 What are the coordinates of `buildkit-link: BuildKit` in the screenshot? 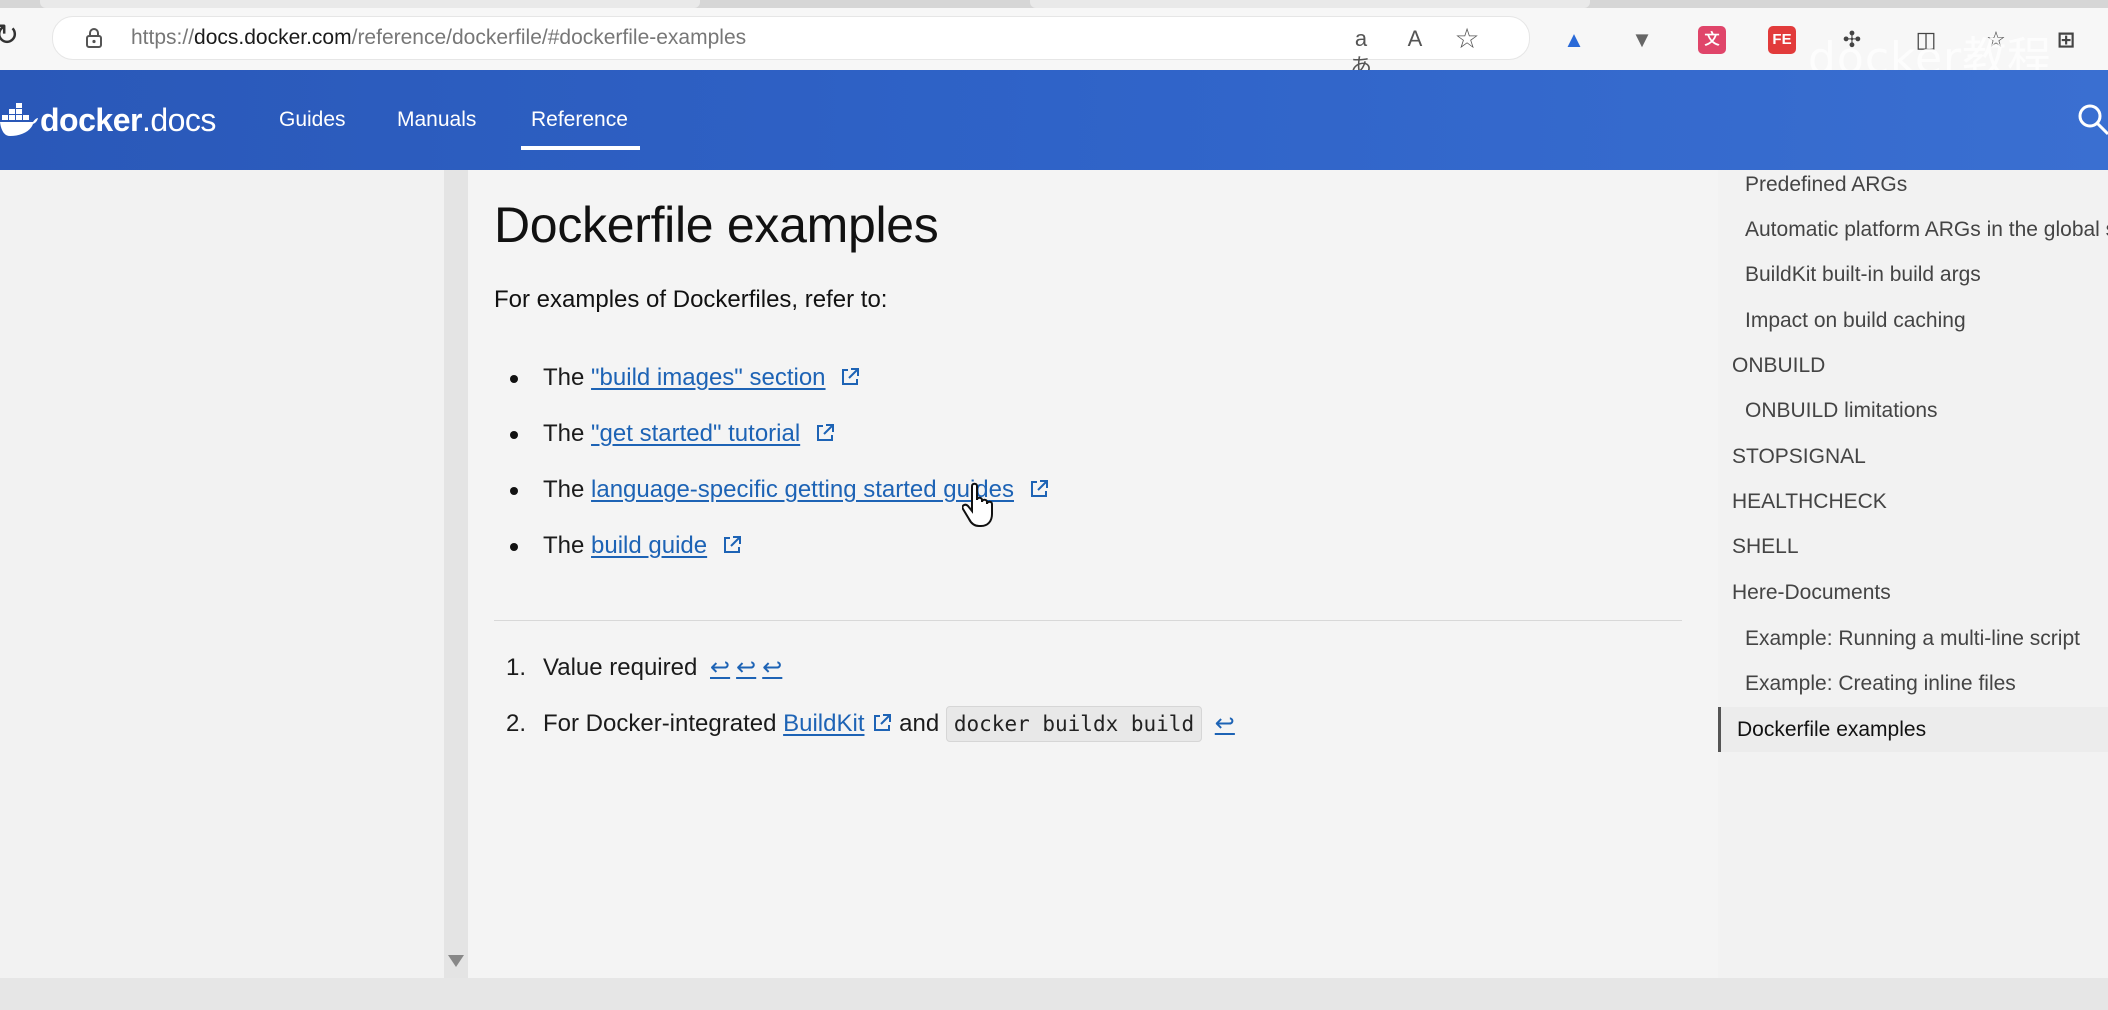 It's located at (823, 723).